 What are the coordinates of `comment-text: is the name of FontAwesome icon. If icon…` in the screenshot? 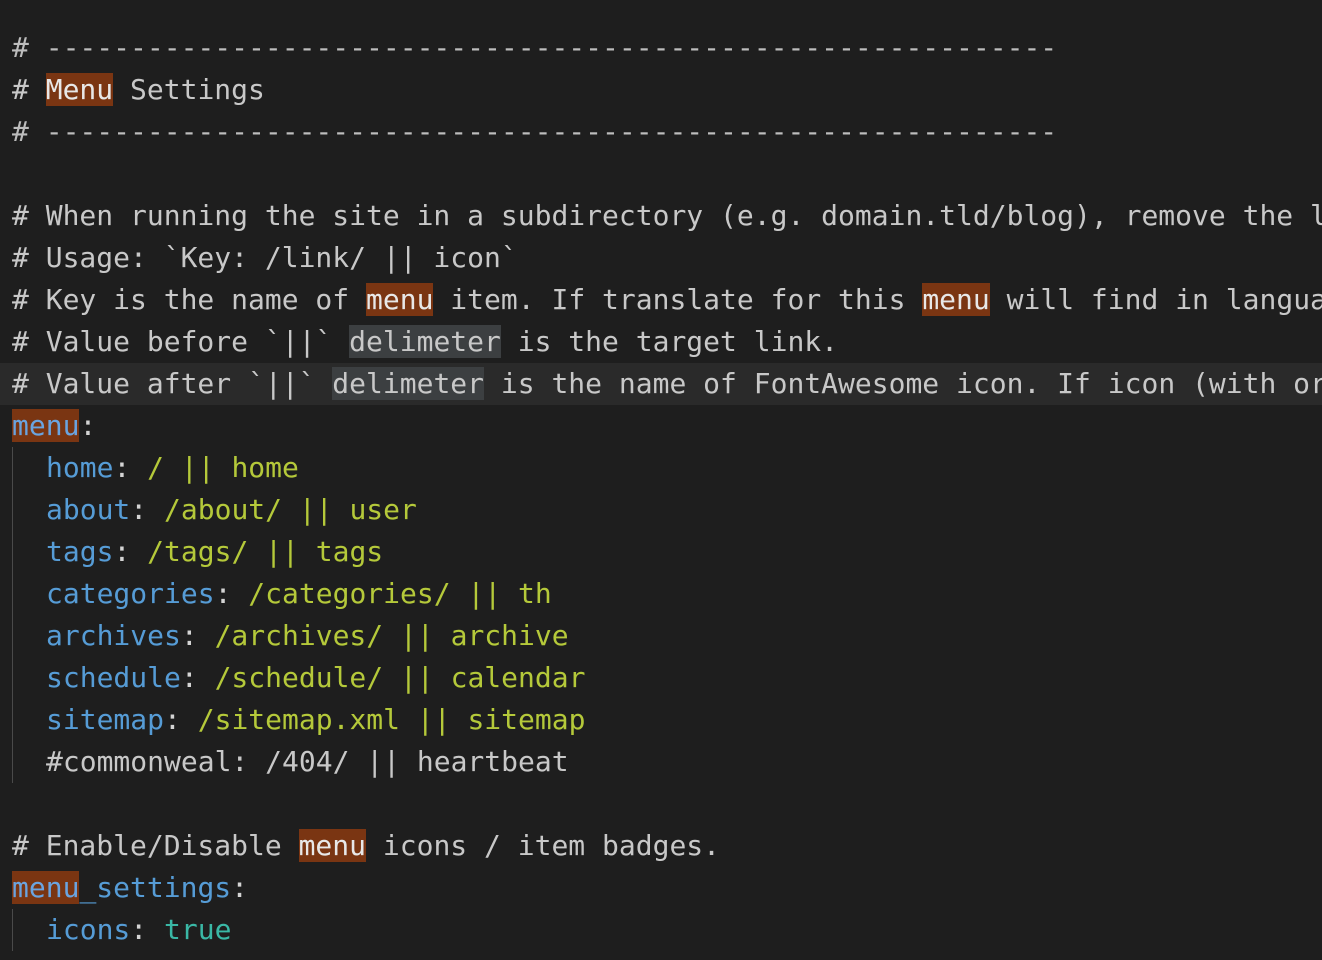 It's located at (903, 383).